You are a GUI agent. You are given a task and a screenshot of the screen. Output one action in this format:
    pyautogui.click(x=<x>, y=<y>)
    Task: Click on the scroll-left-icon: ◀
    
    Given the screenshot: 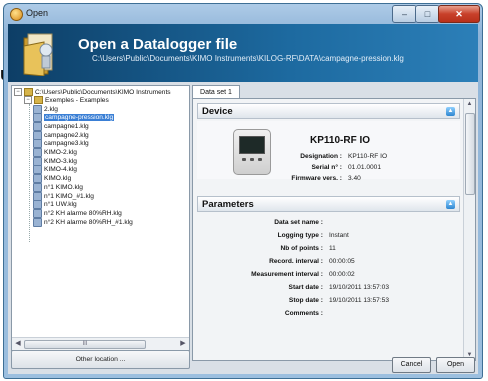 What is the action you would take?
    pyautogui.click(x=18, y=344)
    